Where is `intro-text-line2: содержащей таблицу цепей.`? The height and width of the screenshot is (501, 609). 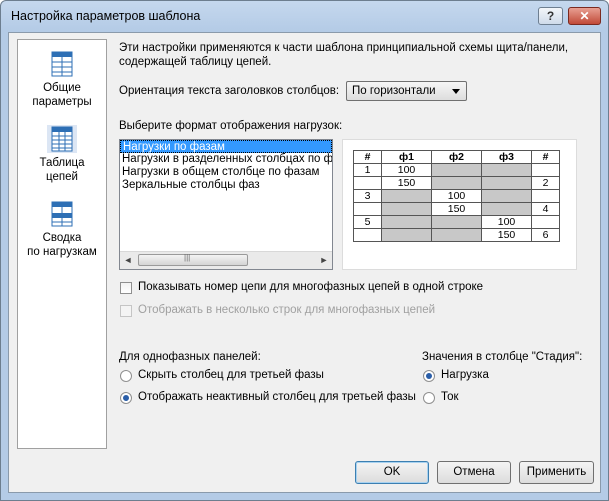
intro-text-line2: содержащей таблицу цепей. is located at coordinates (195, 62).